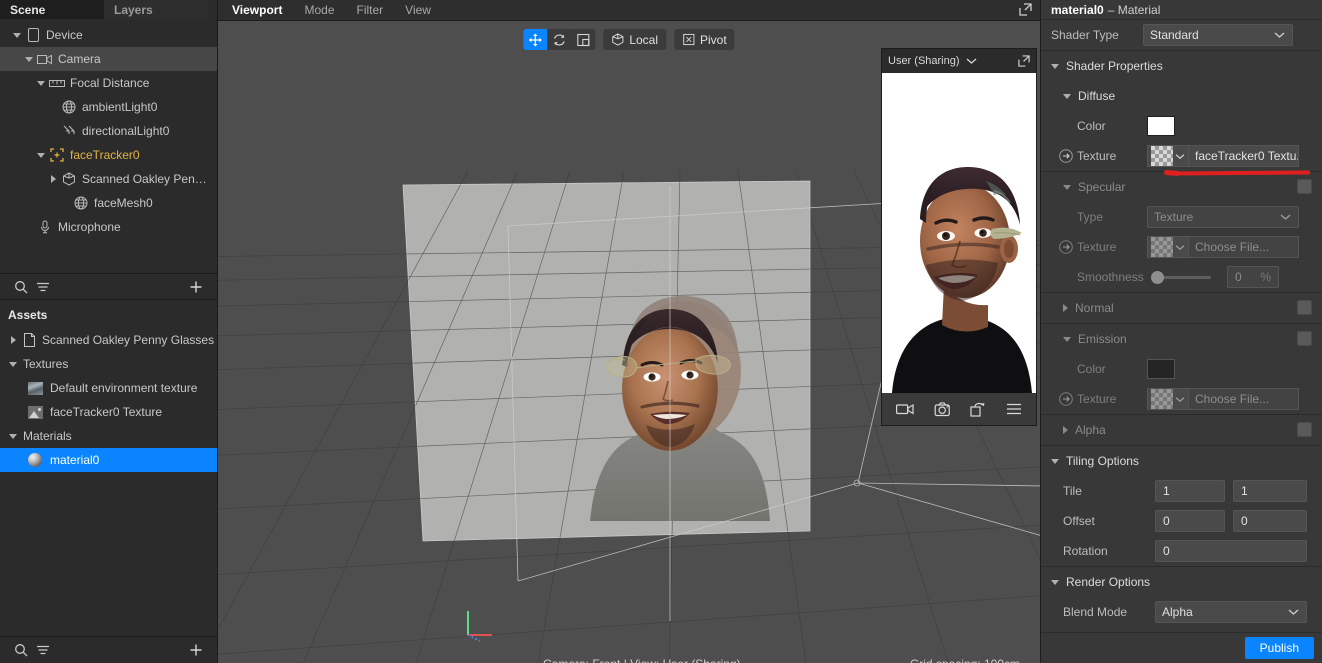 This screenshot has height=663, width=1322. Describe the element at coordinates (1190, 491) in the screenshot. I see `tile-x-input: 1` at that location.